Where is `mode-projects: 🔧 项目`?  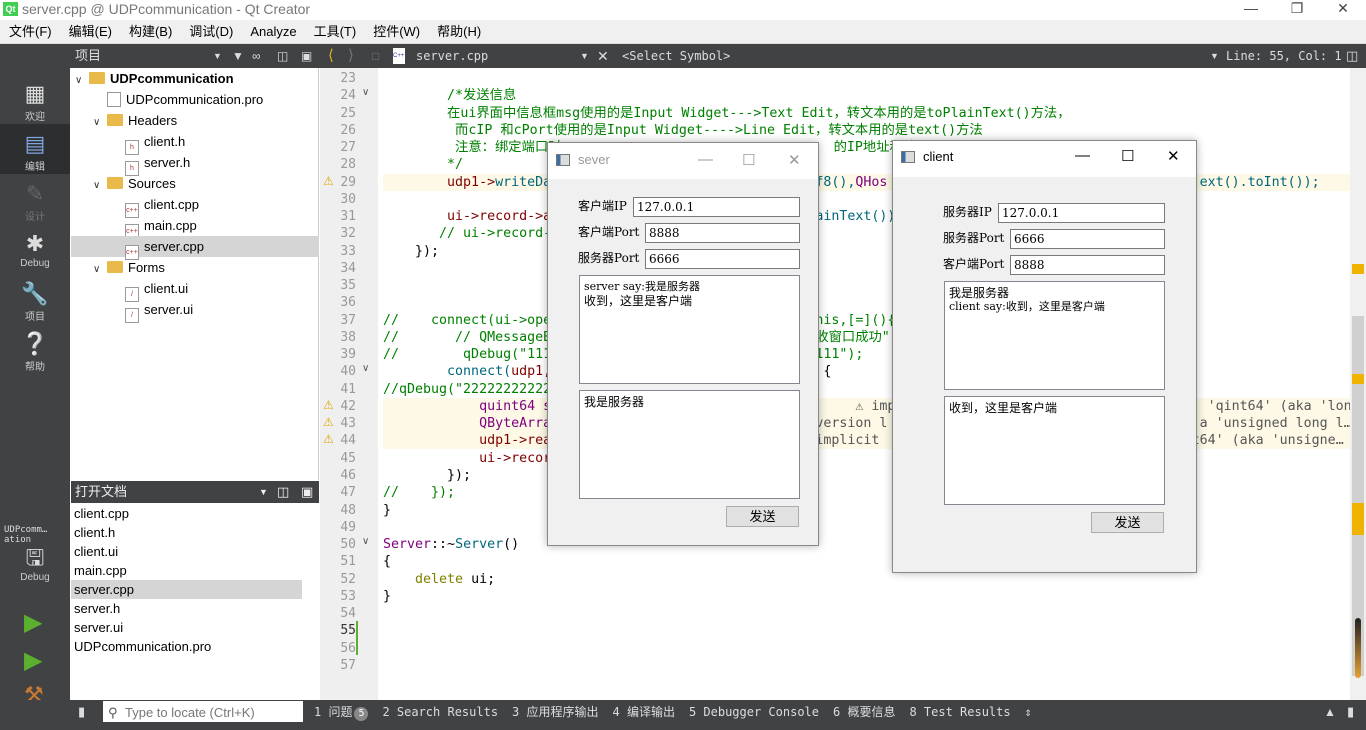
mode-projects: 🔧 项目 is located at coordinates (35, 299).